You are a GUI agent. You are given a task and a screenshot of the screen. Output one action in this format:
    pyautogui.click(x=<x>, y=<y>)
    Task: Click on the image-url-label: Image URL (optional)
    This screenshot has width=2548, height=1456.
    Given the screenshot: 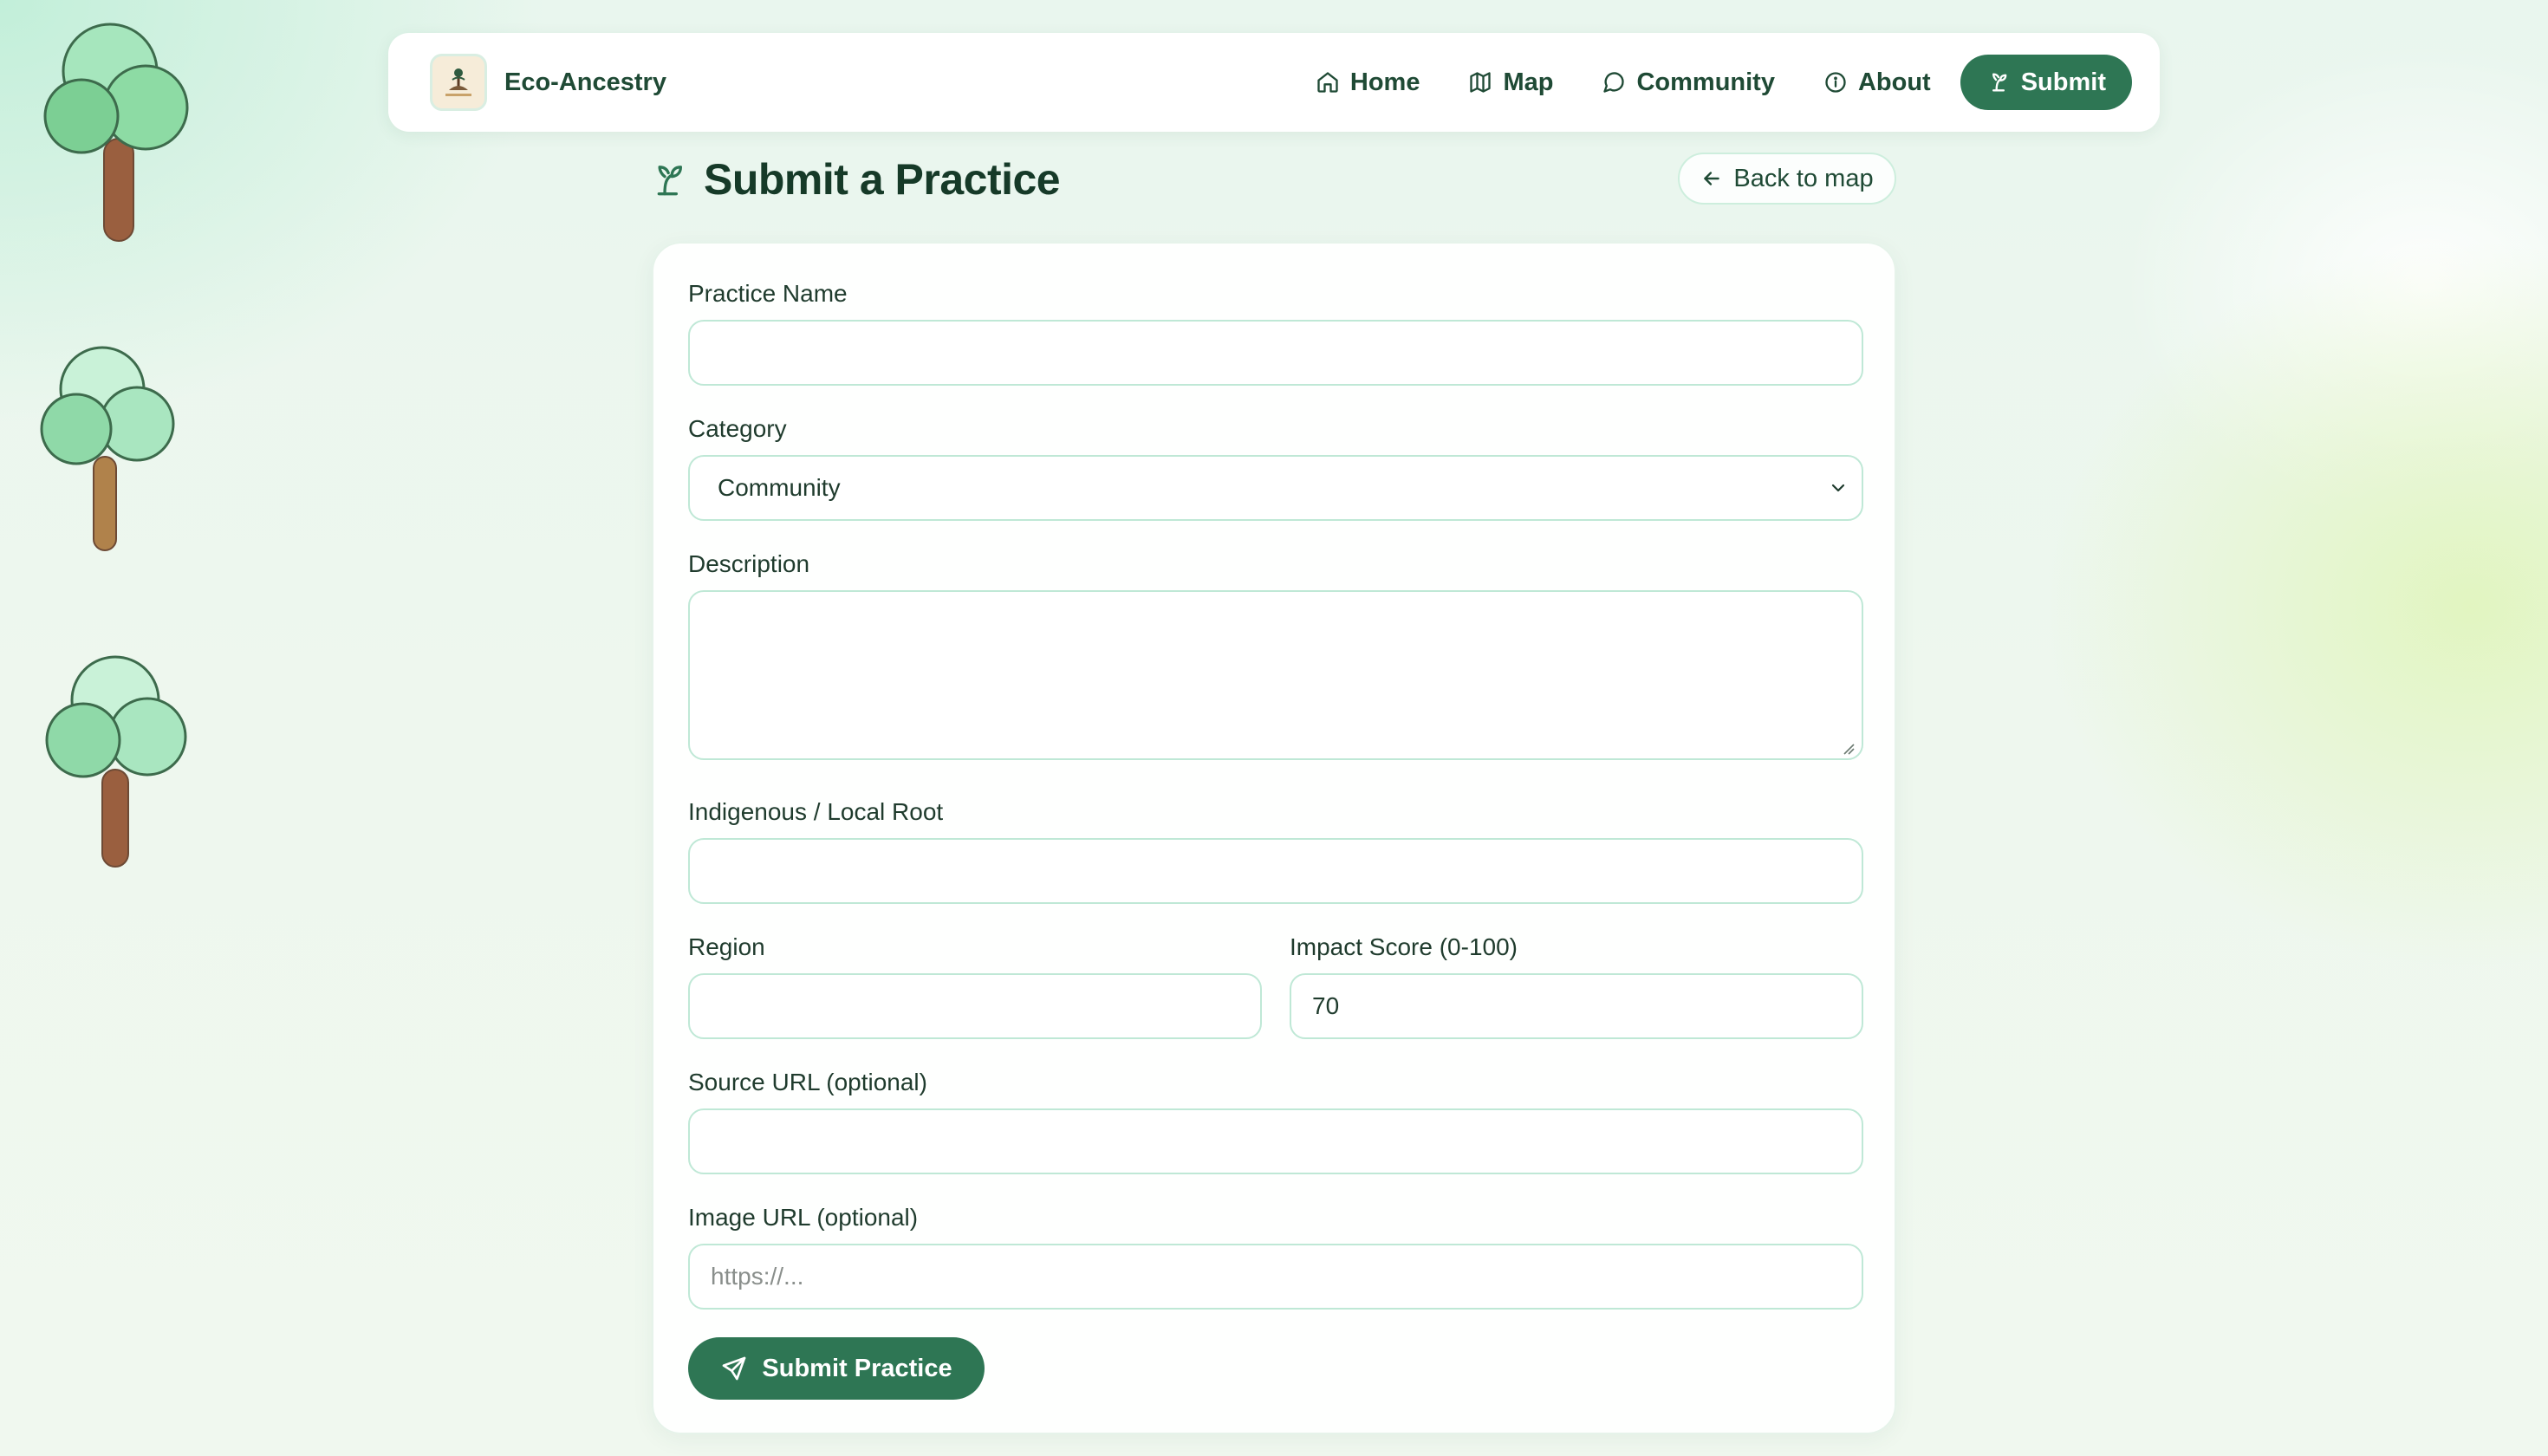 What is the action you would take?
    pyautogui.click(x=803, y=1217)
    